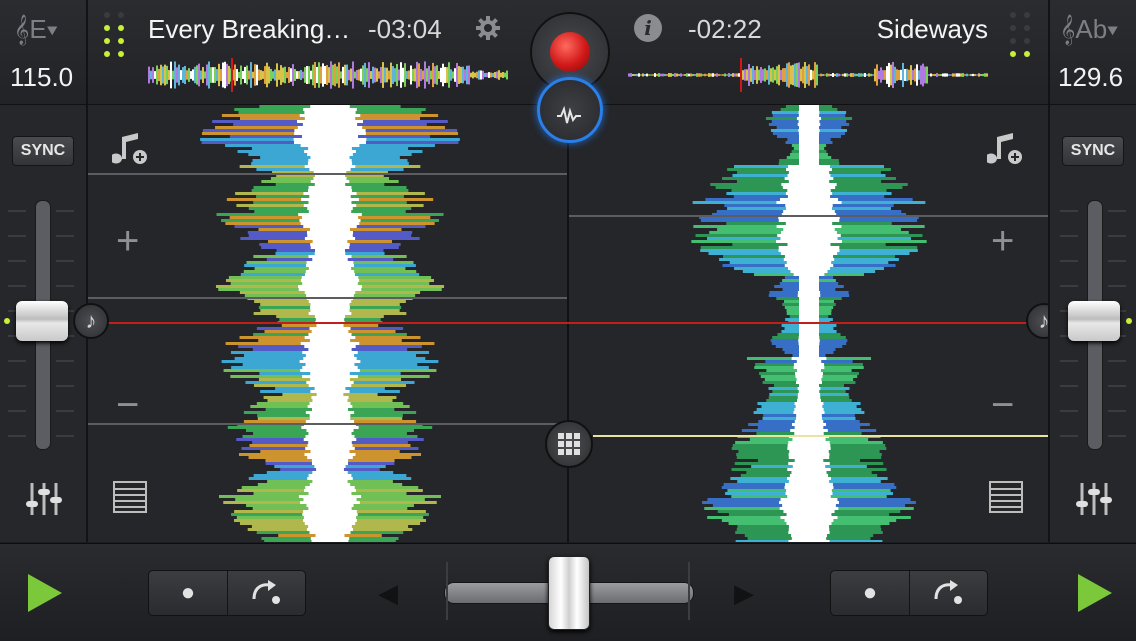  Describe the element at coordinates (932, 29) in the screenshot. I see `right-track-title: Sideways` at that location.